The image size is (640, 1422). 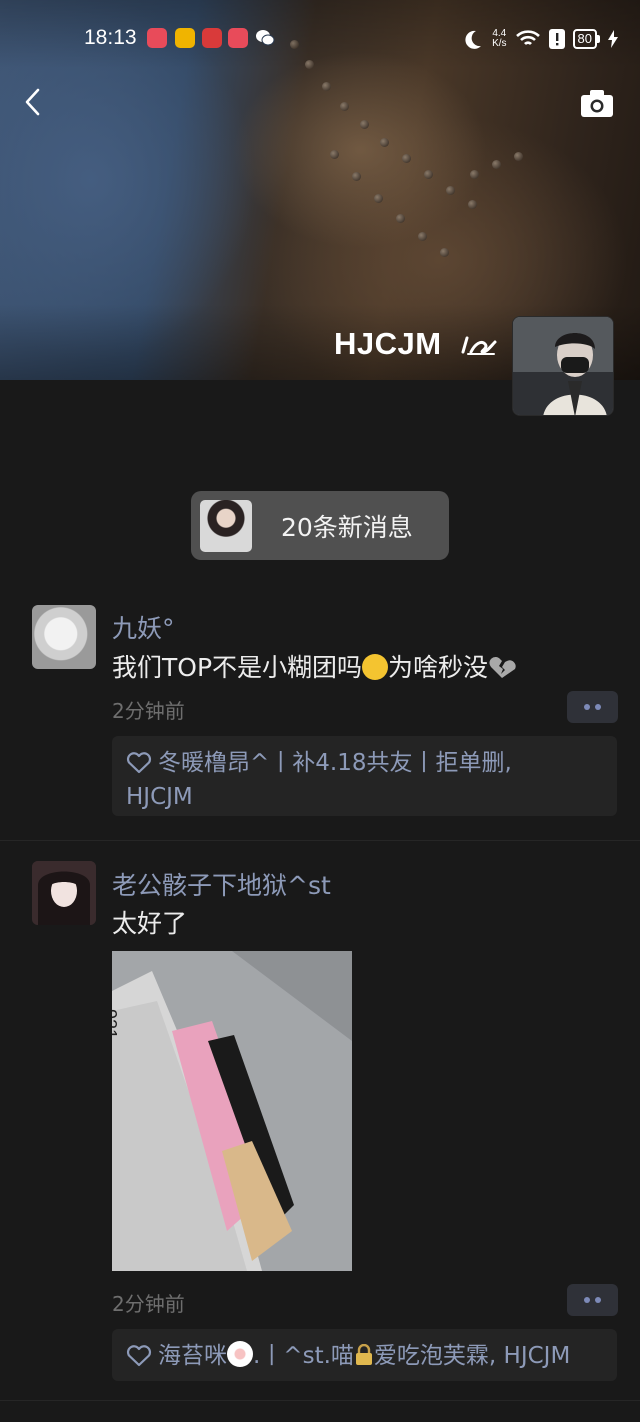 I want to click on post-text-part: 我们TOP不是小糊团吗, so click(x=237, y=667).